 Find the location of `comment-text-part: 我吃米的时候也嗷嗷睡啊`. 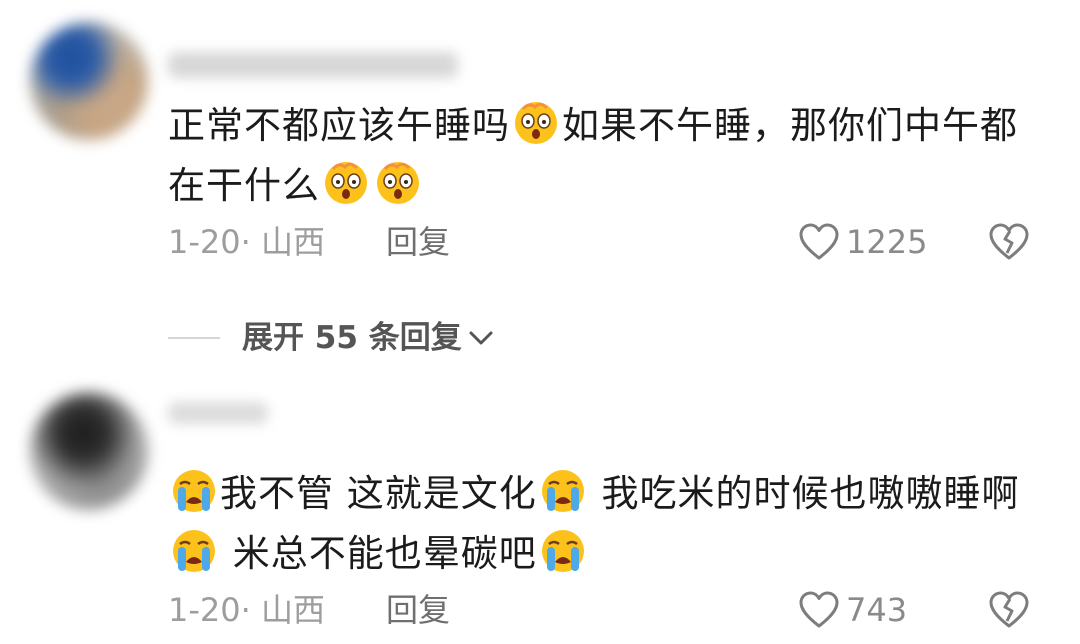

comment-text-part: 我吃米的时候也嗷嗷睡啊 is located at coordinates (804, 493).